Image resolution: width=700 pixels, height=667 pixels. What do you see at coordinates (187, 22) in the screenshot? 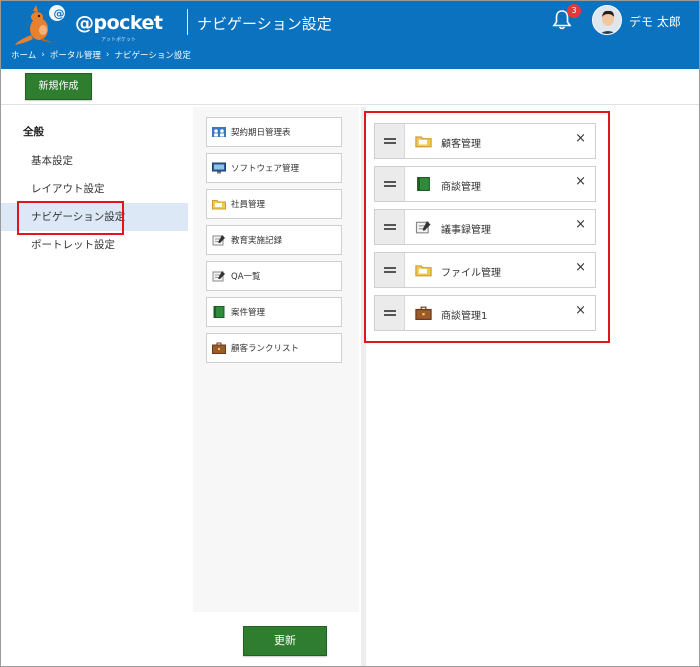
I see `header-divider` at bounding box center [187, 22].